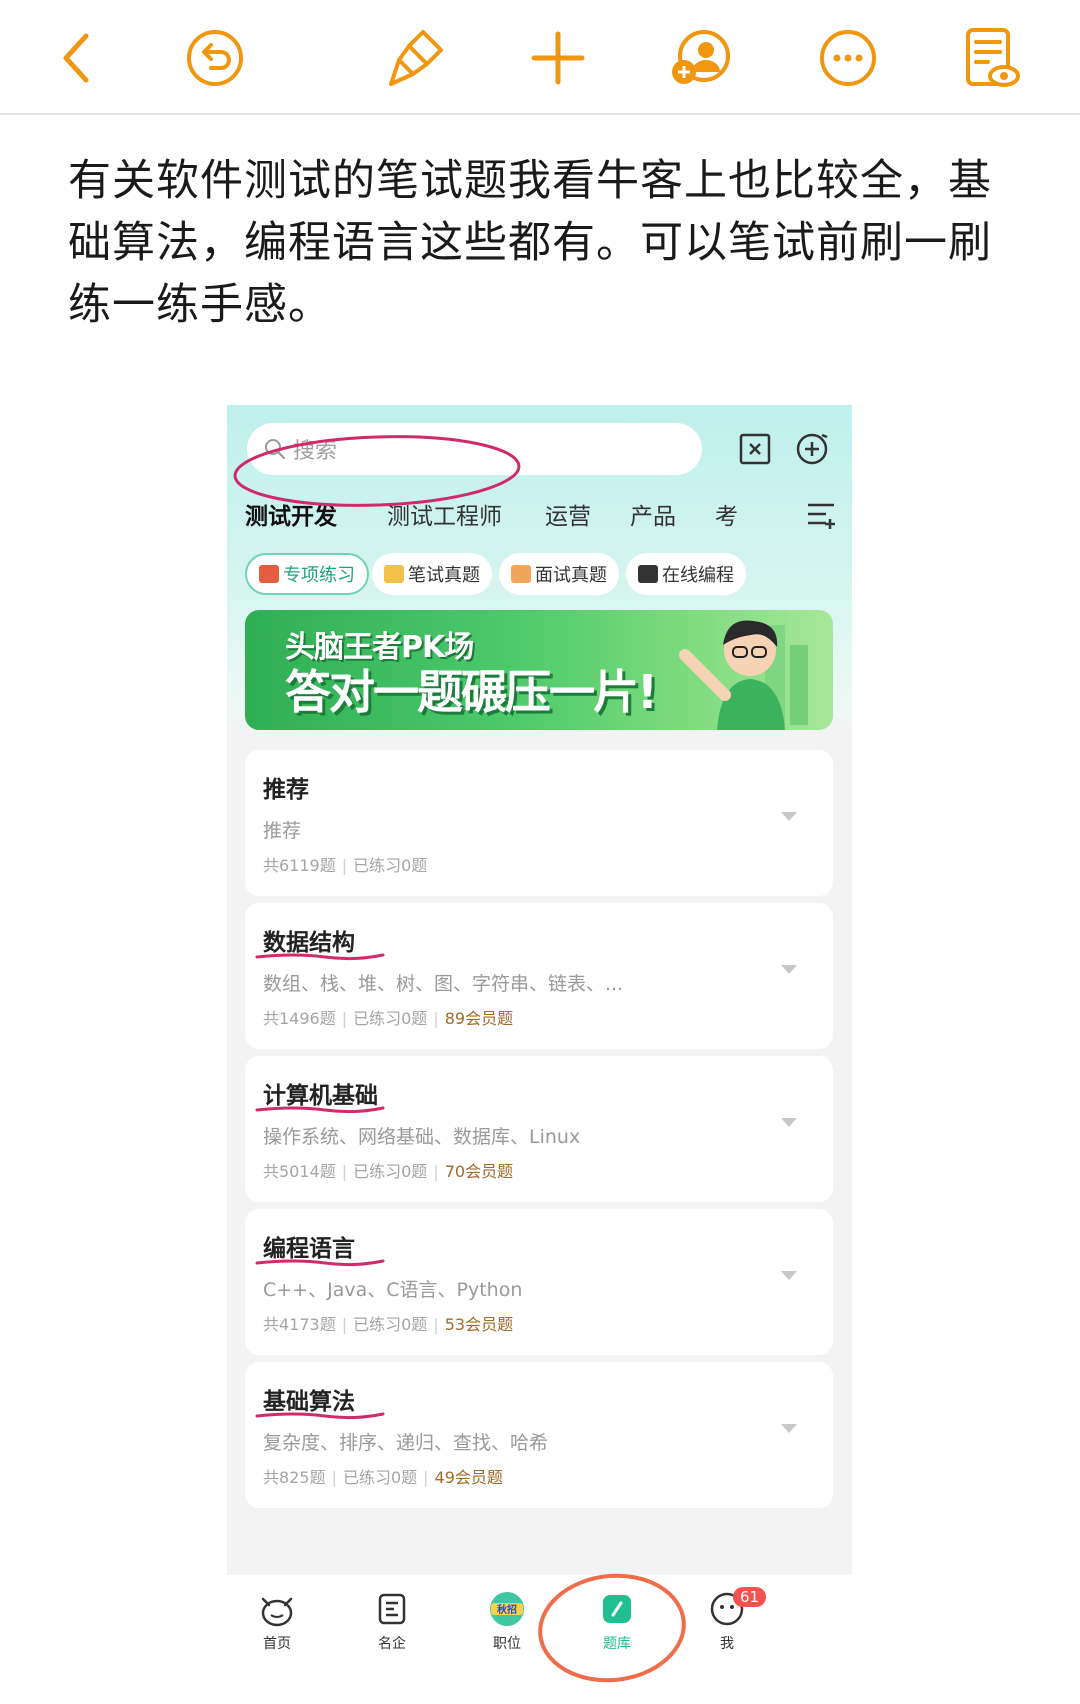 The height and width of the screenshot is (1704, 1080). Describe the element at coordinates (727, 1644) in the screenshot. I see `nav-label: 我` at that location.